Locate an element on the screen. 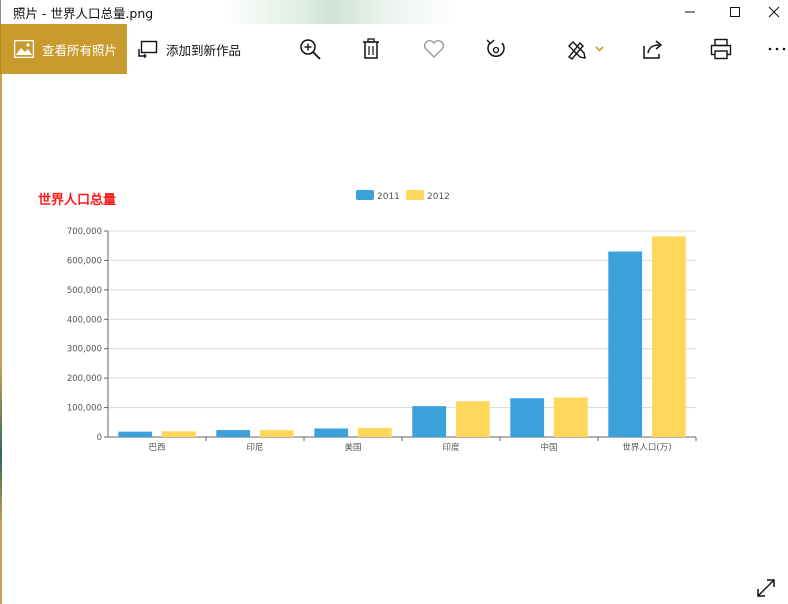  y-tick-label: 300,000 is located at coordinates (84, 350).